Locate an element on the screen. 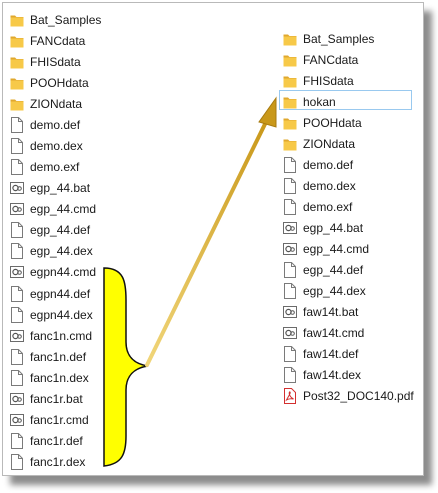  left-item-label: FANCdata is located at coordinates (58, 40).